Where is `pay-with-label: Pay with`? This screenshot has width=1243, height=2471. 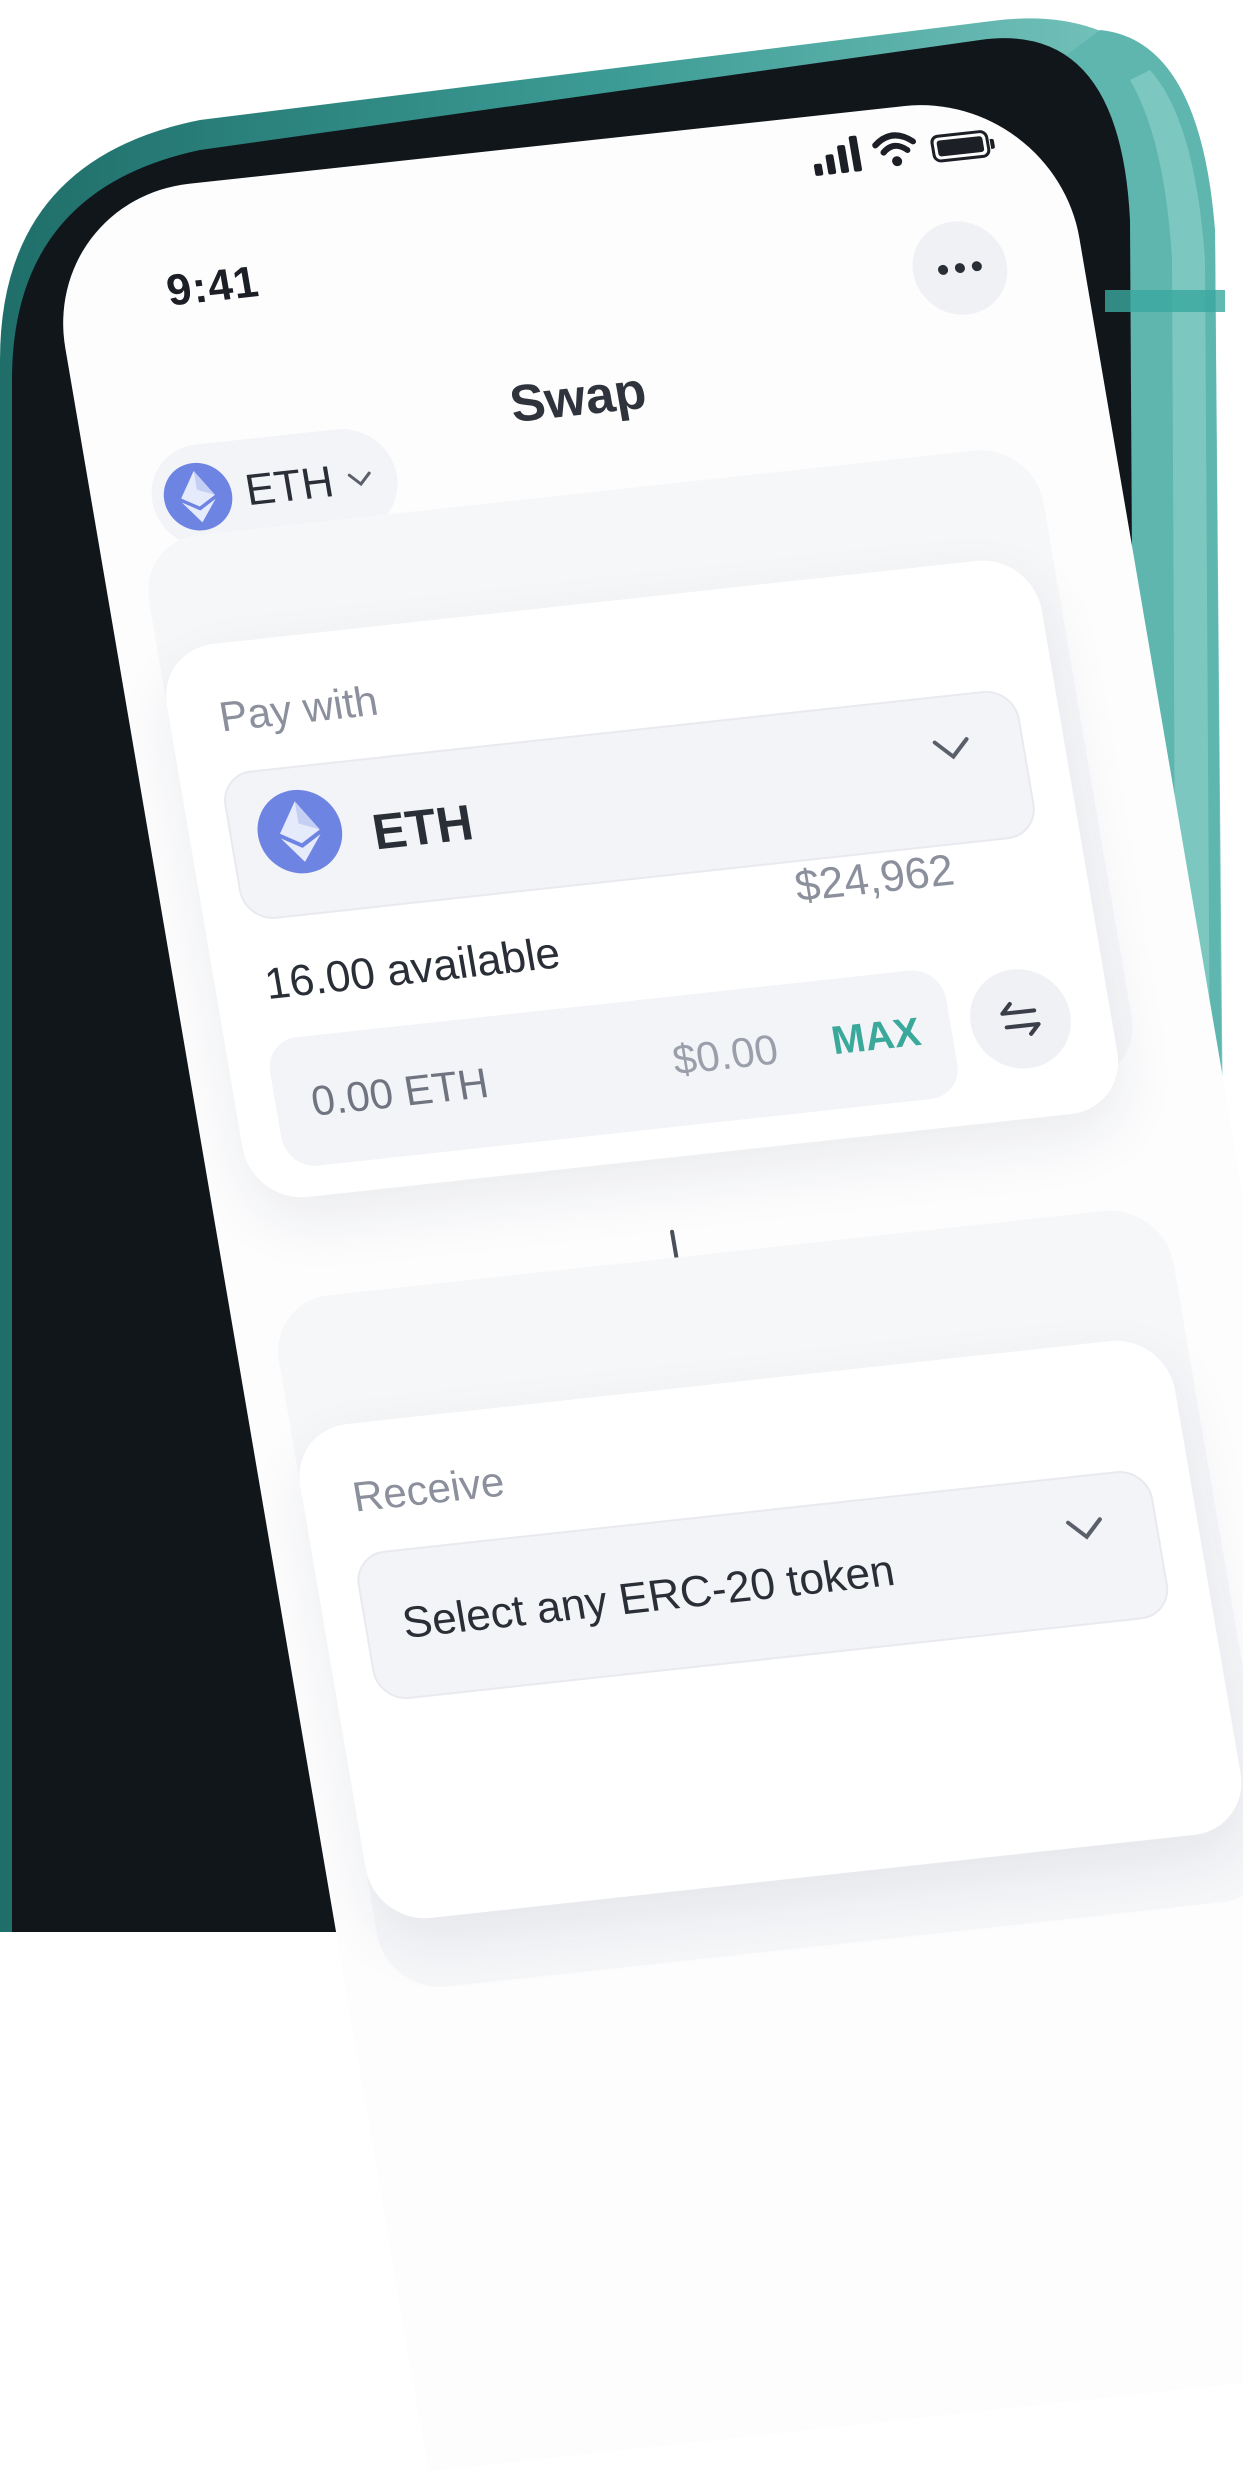 pay-with-label: Pay with is located at coordinates (298, 708).